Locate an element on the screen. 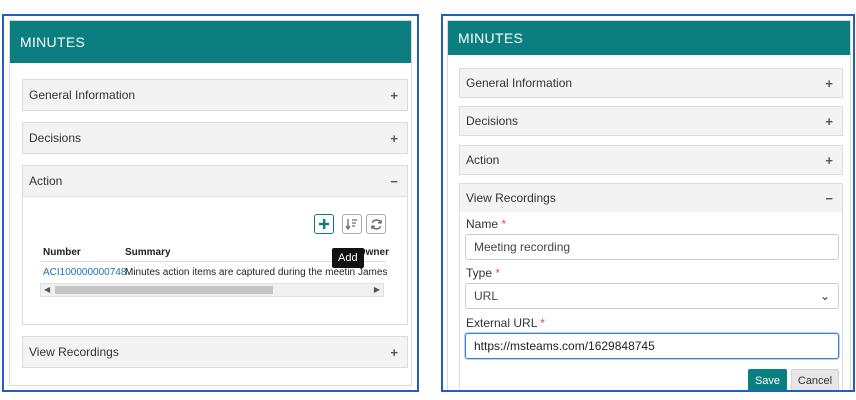 Image resolution: width=856 pixels, height=400 pixels. type-selected-value: URL is located at coordinates (486, 296).